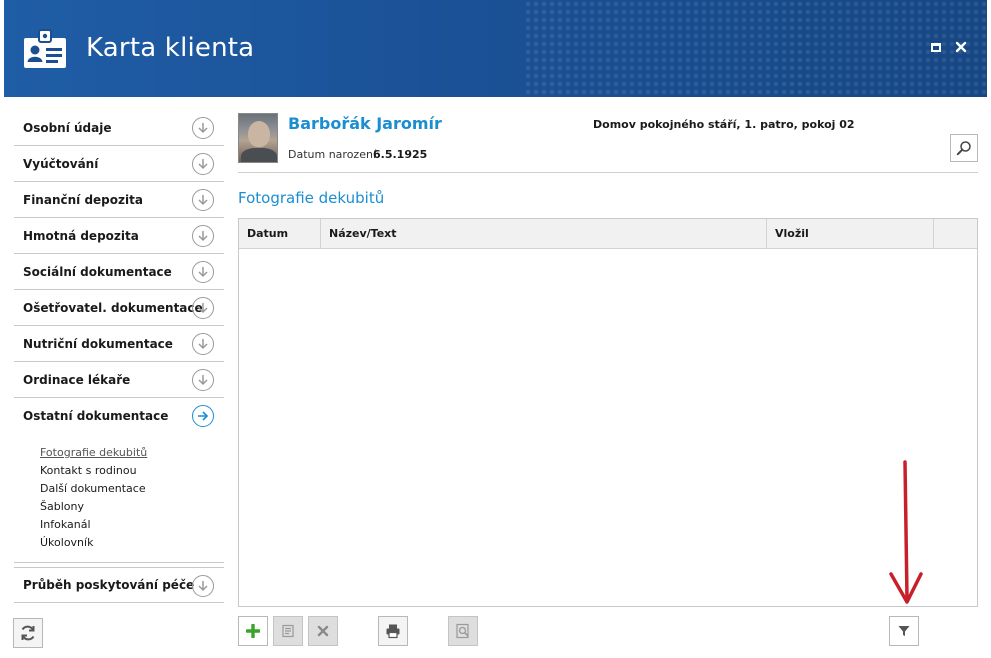 This screenshot has width=991, height=658. I want to click on submenu-item-dalsi-dokumentace: Další dokumentace, so click(132, 489).